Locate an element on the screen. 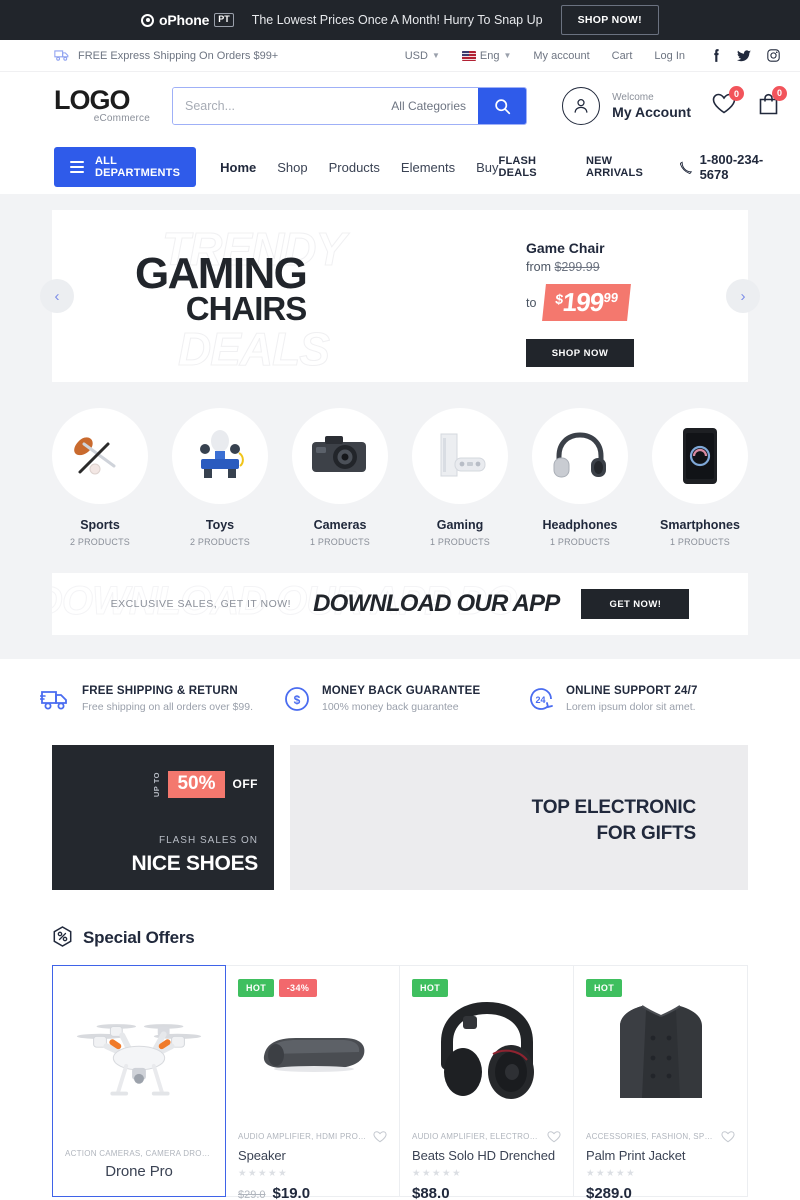  category-name: Headphones is located at coordinates (580, 525).